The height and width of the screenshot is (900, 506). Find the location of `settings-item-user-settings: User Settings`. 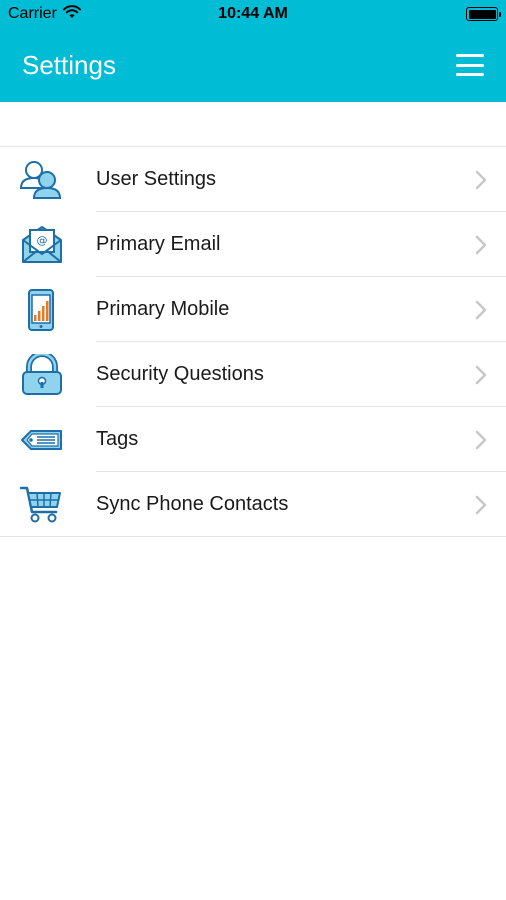

settings-item-user-settings: User Settings is located at coordinates (253, 179).